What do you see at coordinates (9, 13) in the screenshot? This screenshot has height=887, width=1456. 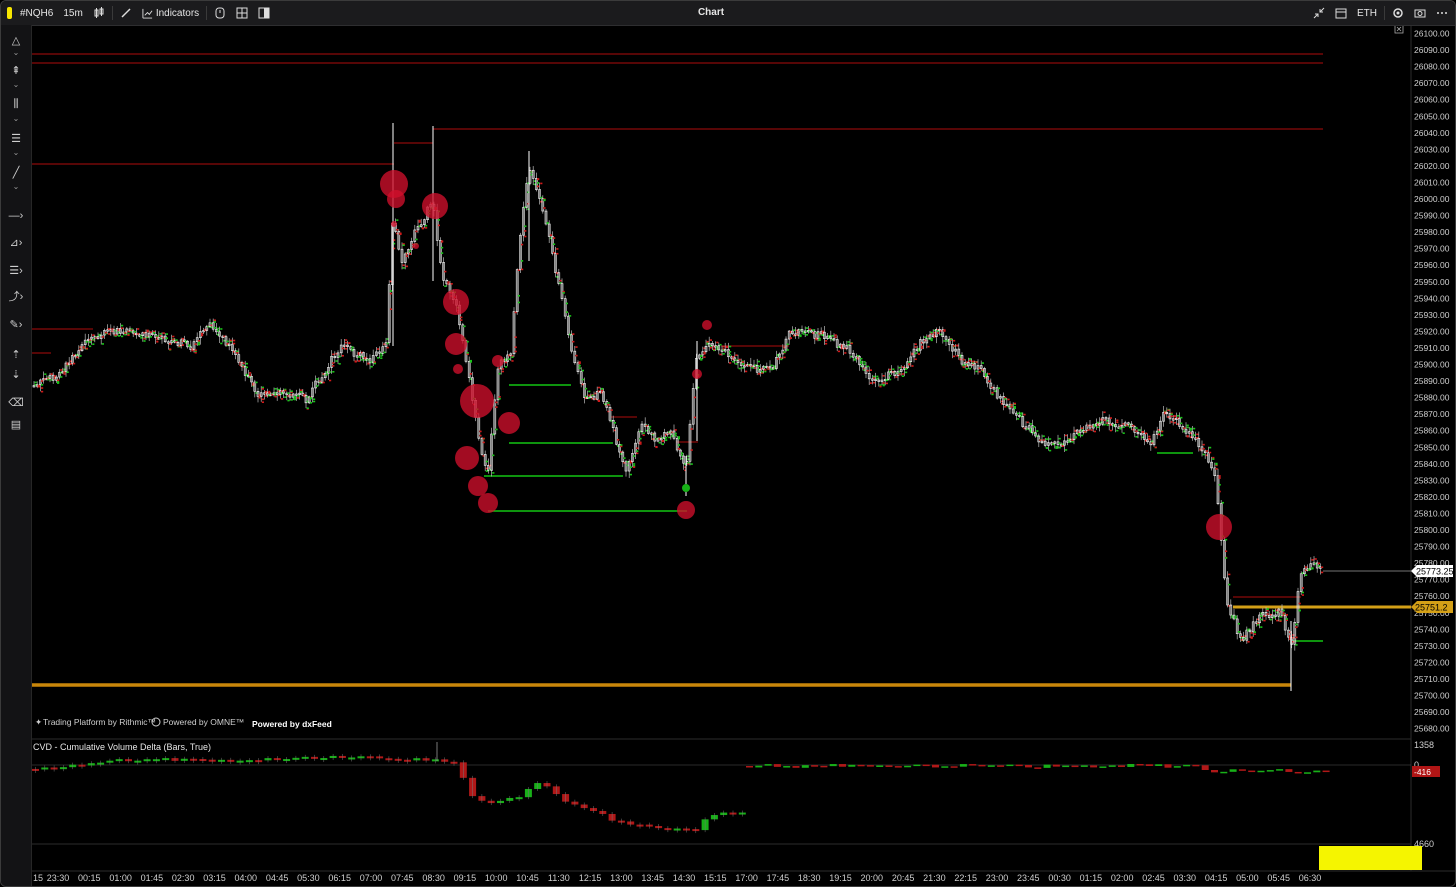 I see `link-color-tag` at bounding box center [9, 13].